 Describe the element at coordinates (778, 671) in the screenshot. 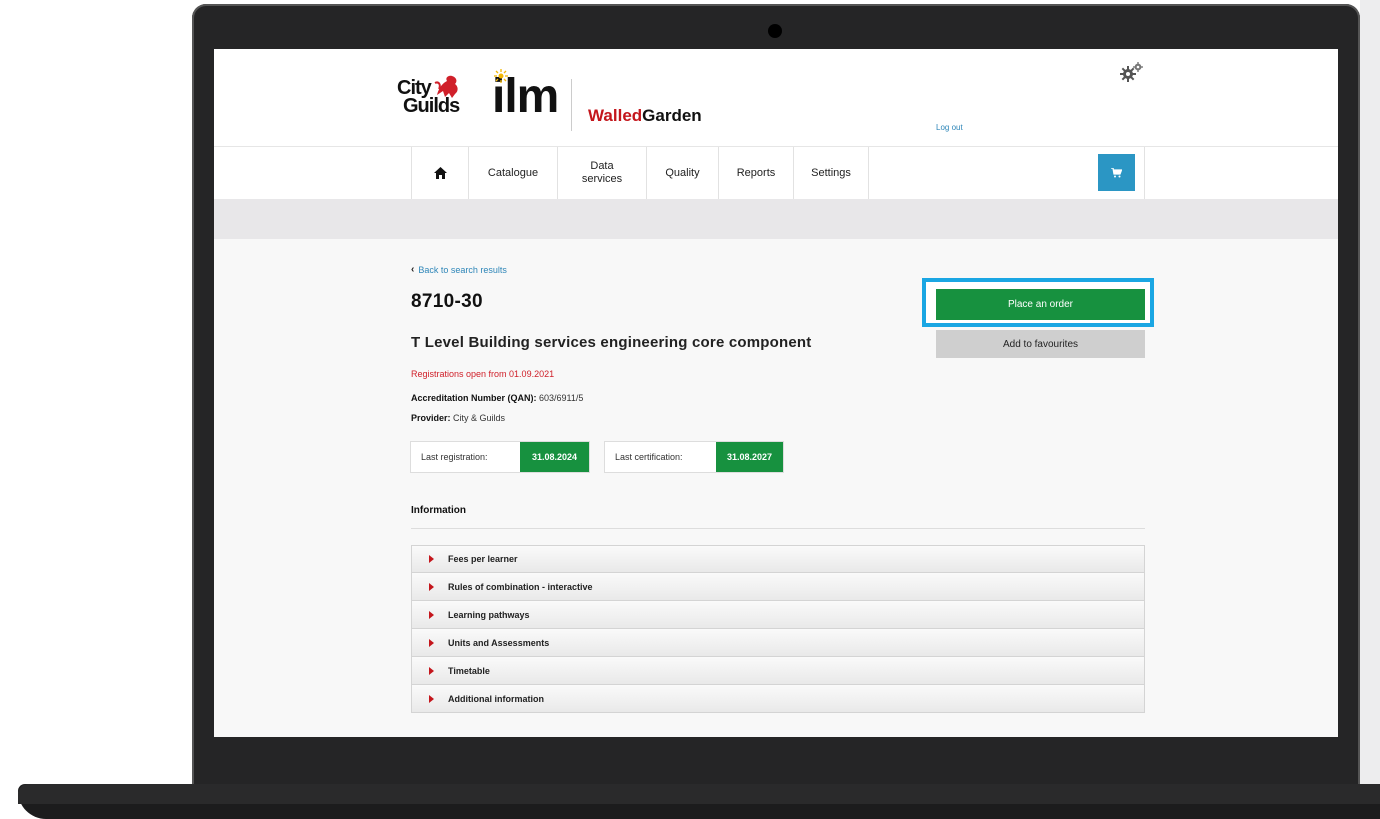

I see `accordion-timetable: Timetable` at that location.